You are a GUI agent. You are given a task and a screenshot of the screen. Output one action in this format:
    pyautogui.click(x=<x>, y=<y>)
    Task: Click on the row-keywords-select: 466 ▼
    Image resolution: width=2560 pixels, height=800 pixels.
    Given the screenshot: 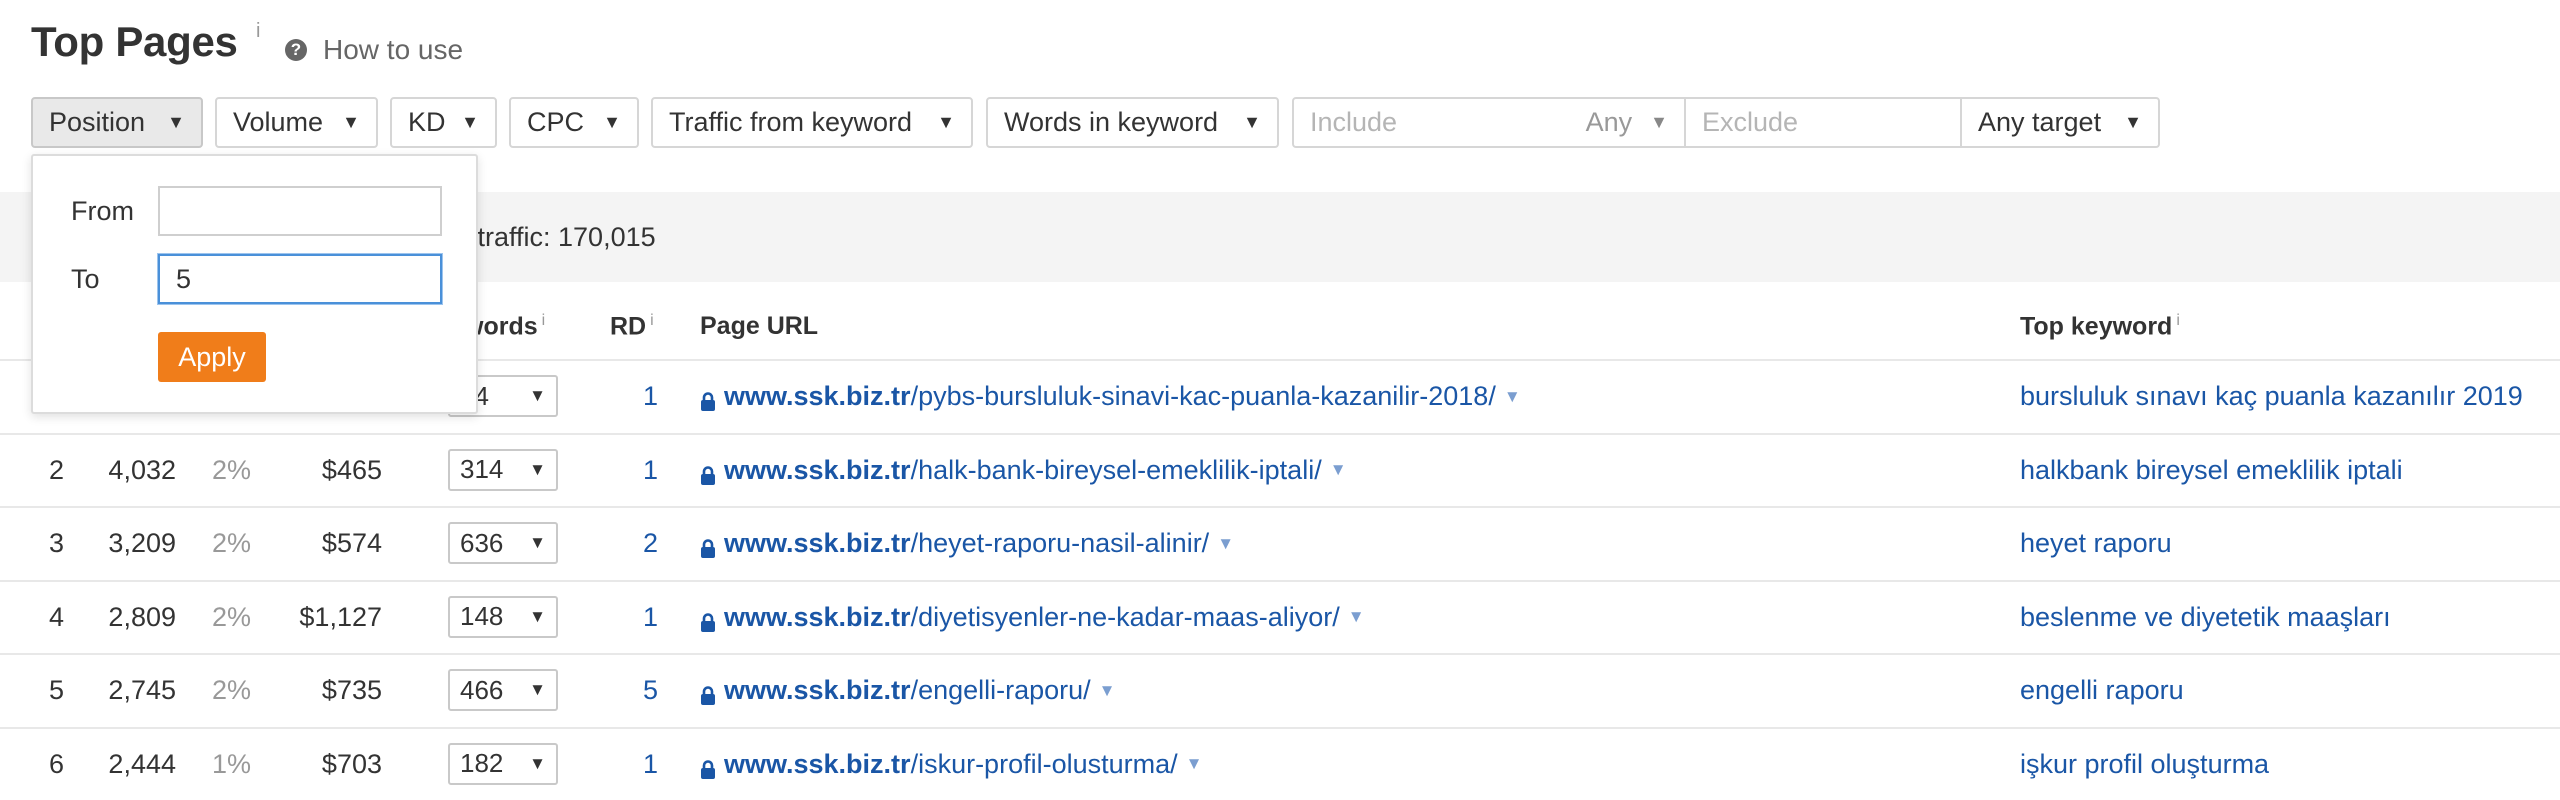 What is the action you would take?
    pyautogui.click(x=503, y=690)
    